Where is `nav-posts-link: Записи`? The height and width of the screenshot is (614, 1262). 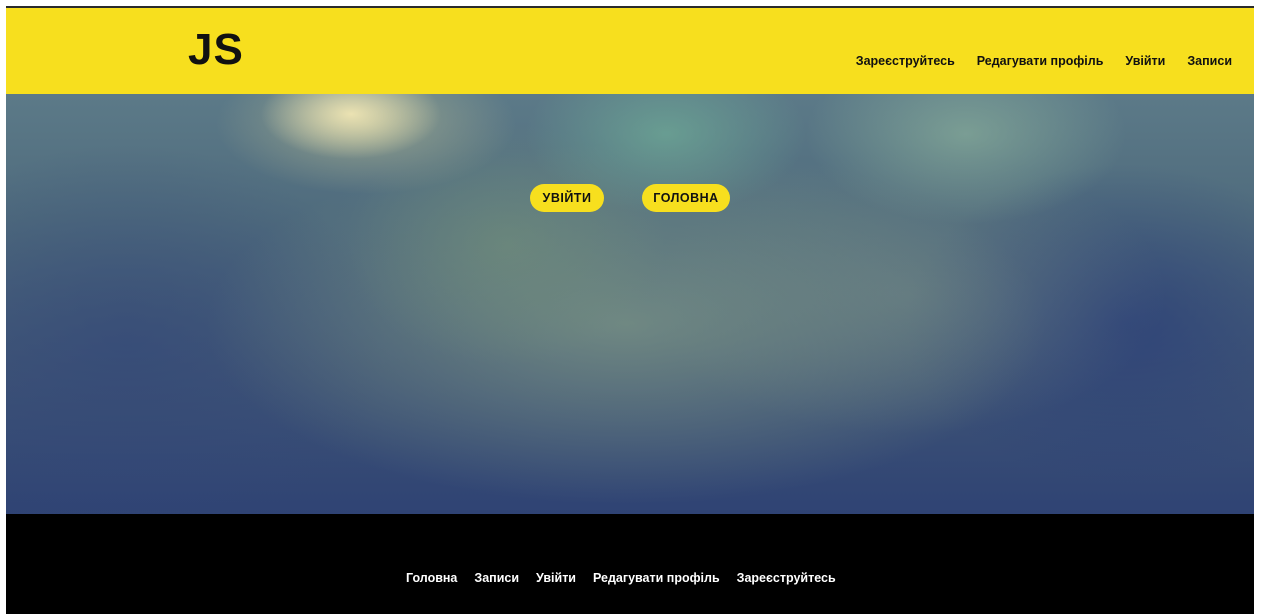 nav-posts-link: Записи is located at coordinates (1209, 61).